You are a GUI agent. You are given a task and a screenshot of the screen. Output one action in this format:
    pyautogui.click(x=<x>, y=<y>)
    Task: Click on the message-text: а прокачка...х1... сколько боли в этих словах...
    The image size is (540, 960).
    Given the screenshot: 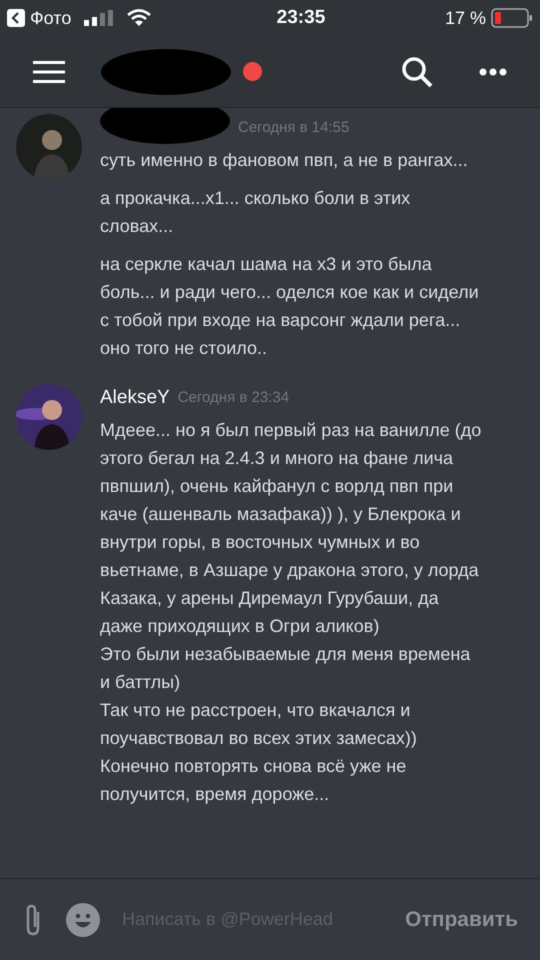 What is the action you would take?
    pyautogui.click(x=256, y=212)
    